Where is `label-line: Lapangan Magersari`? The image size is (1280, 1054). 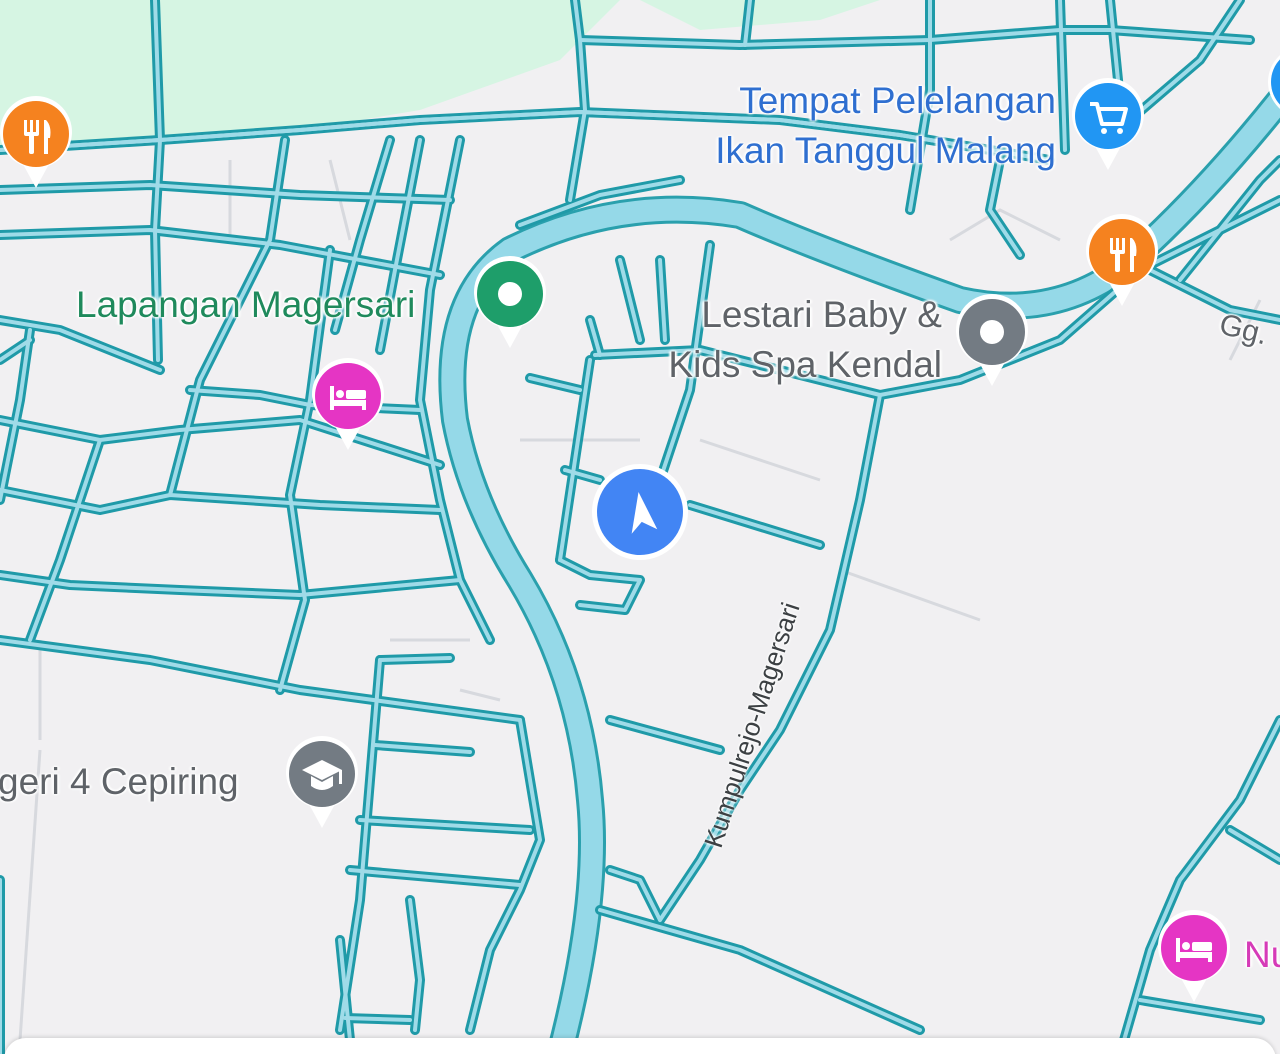 label-line: Lapangan Magersari is located at coordinates (246, 304).